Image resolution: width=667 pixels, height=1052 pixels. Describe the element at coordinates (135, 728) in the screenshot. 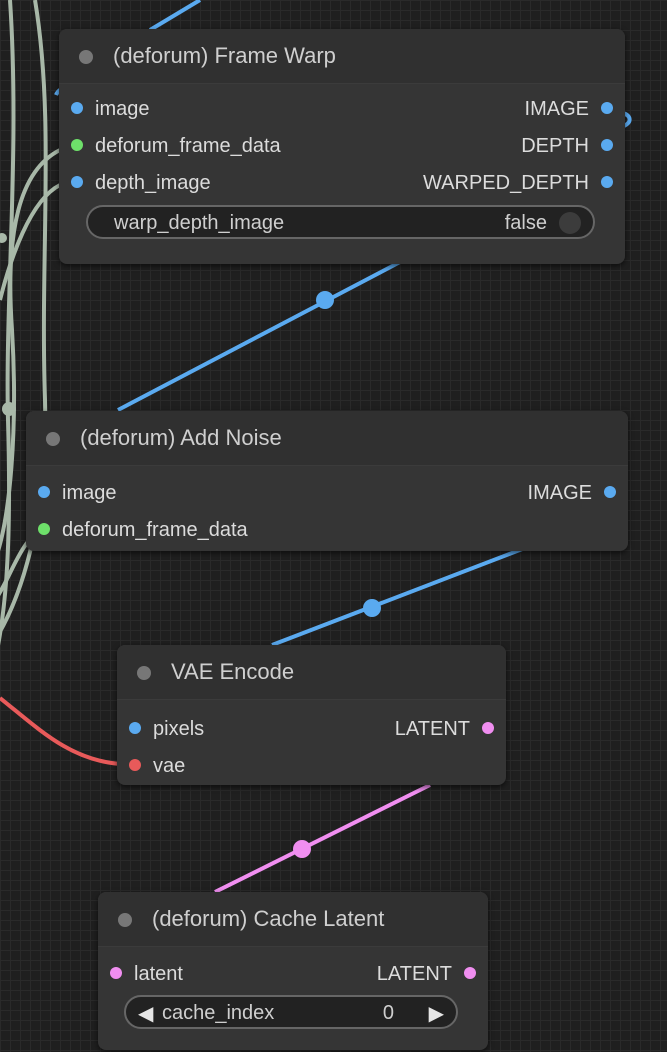

I see `input-slot-pixels-dot` at that location.